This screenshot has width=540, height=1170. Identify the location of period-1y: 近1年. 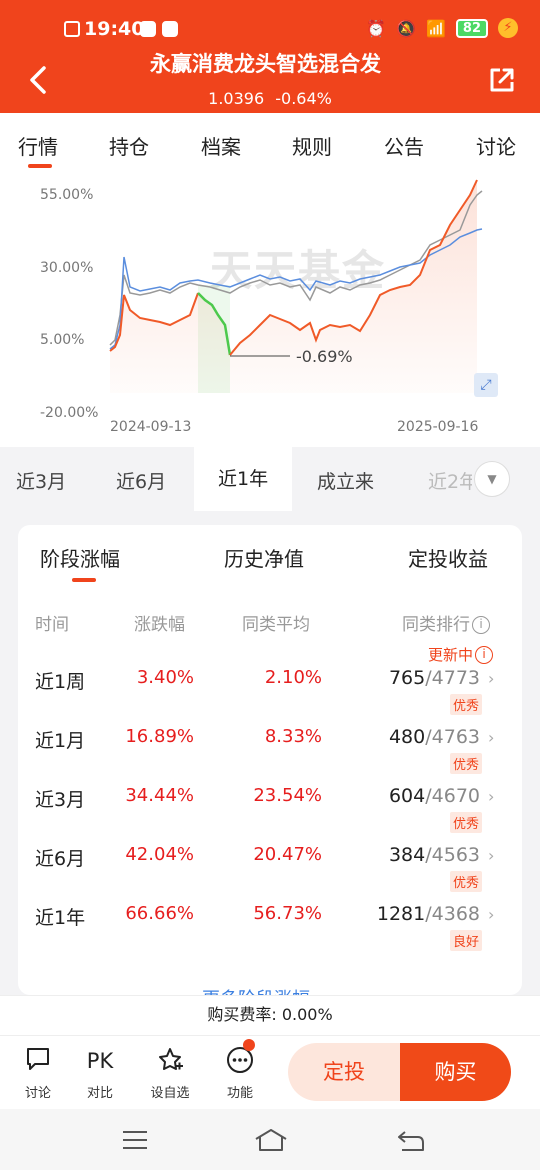
(243, 479).